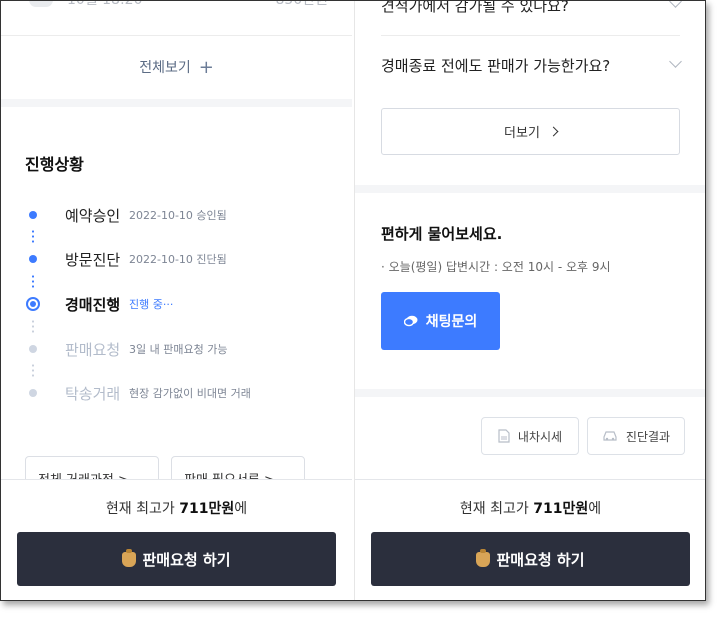 The image size is (719, 628). What do you see at coordinates (610, 436) in the screenshot?
I see `car-icon` at bounding box center [610, 436].